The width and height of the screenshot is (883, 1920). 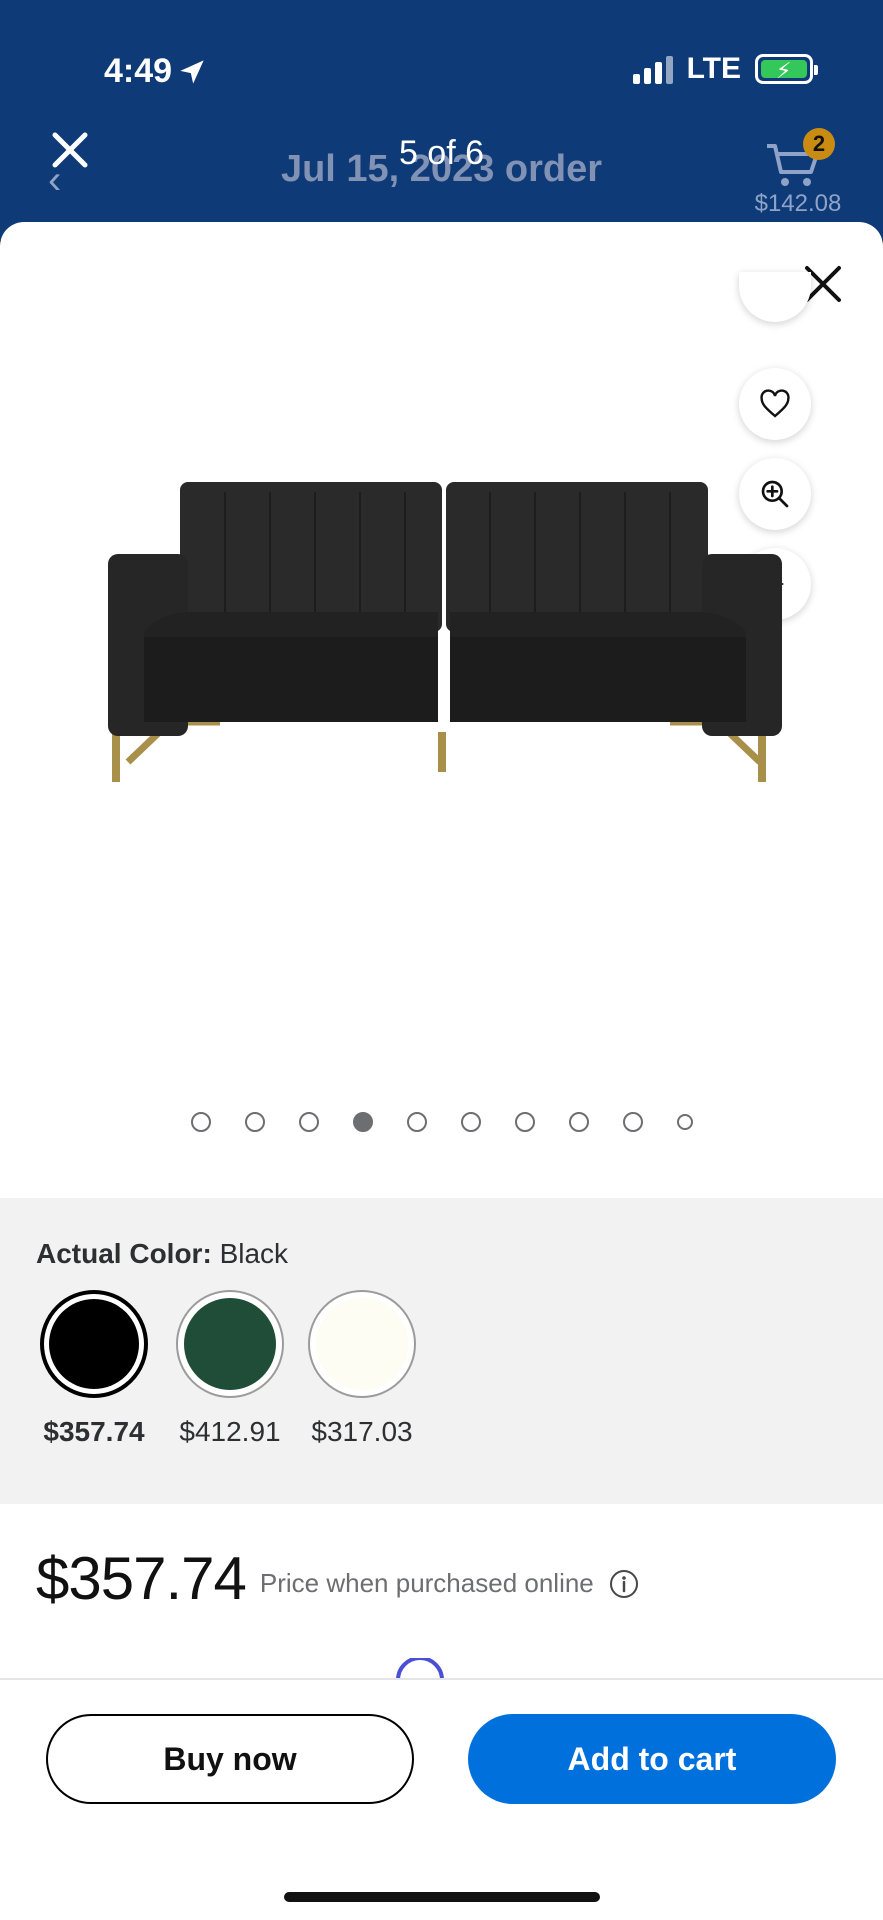 I want to click on color-label-value: Black, so click(x=254, y=1253).